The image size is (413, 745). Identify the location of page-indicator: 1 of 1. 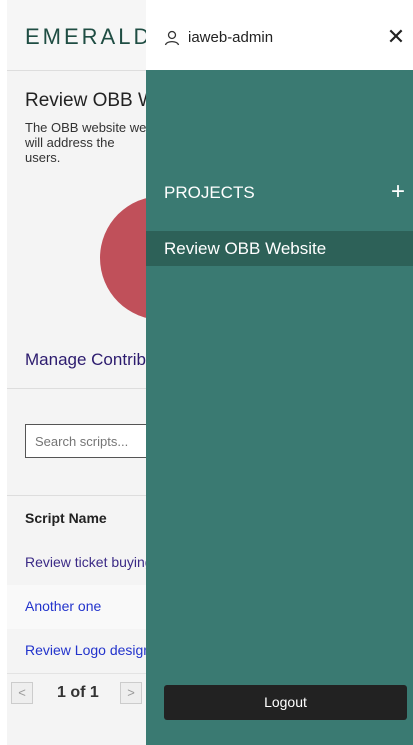
(78, 692).